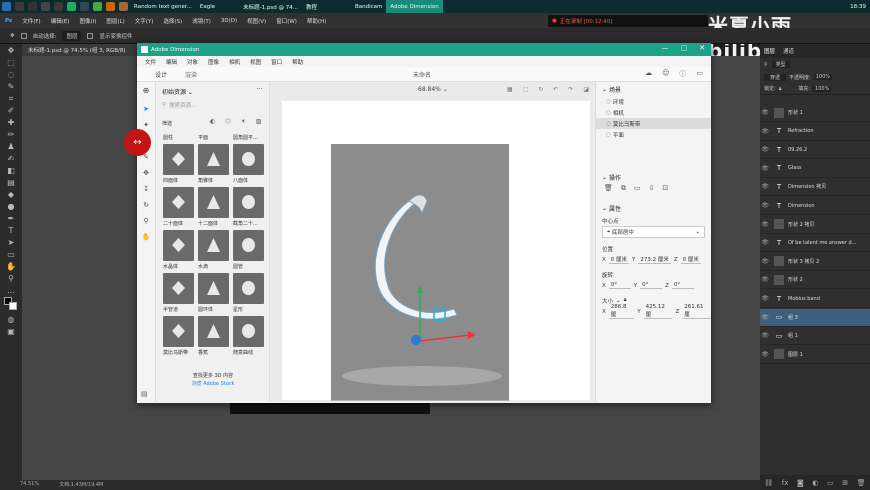 This screenshot has height=490, width=870. I want to click on layer-row: 👁︎ 图层 1, so click(815, 355).